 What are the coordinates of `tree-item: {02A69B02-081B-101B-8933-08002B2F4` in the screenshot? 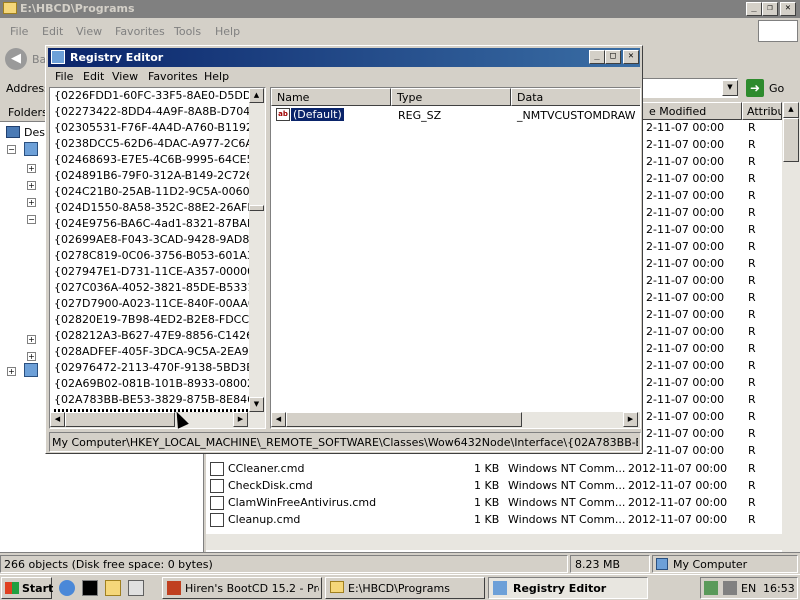 It's located at (152, 385).